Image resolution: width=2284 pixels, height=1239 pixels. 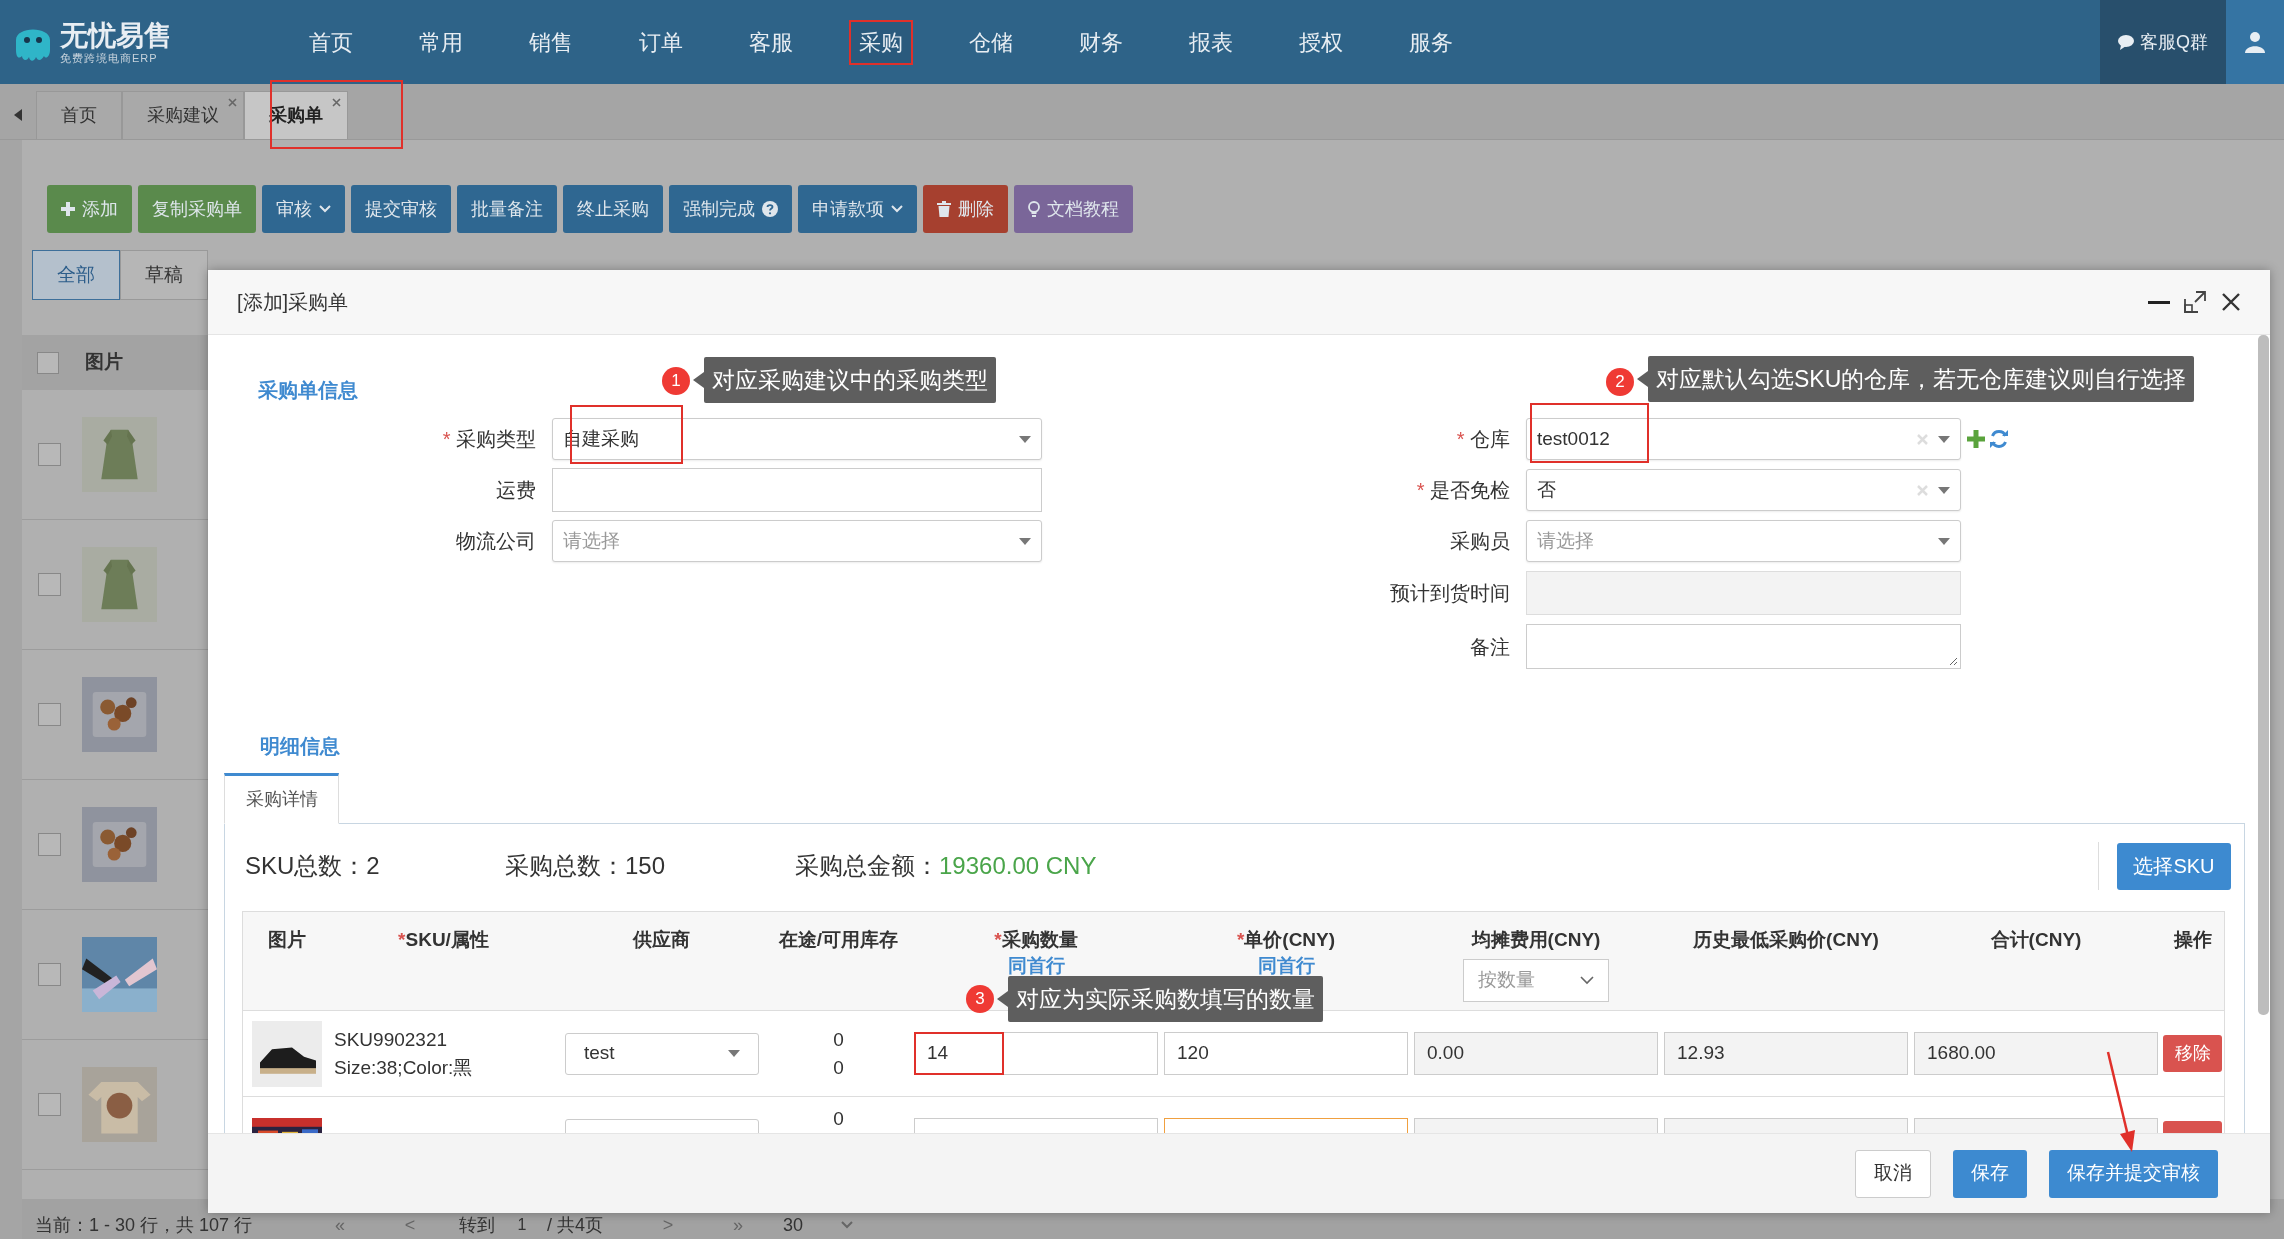 I want to click on toolbar-button: 复制采购单, so click(x=197, y=209).